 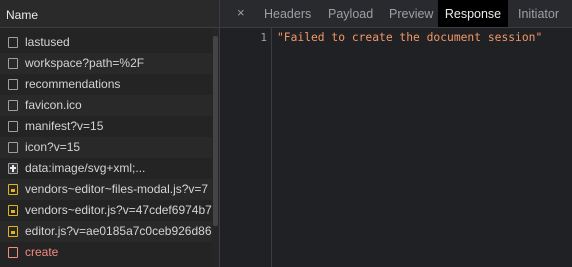 I want to click on request-row-manifest: manifest?v=15, so click(x=106, y=126).